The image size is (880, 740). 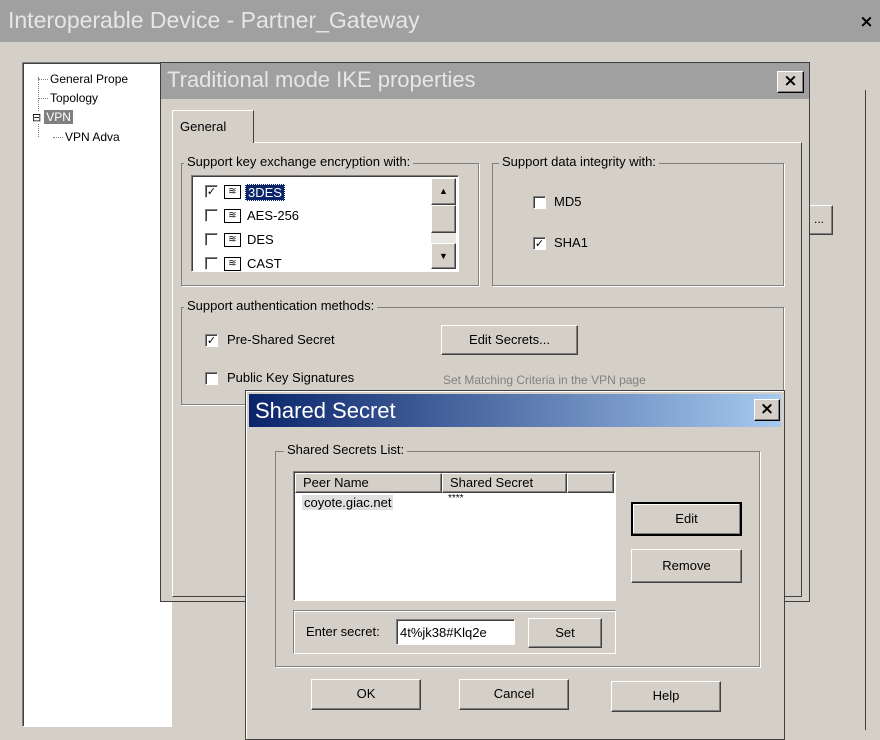 I want to click on table-row: coyote.giac.net ****, so click(x=454, y=503).